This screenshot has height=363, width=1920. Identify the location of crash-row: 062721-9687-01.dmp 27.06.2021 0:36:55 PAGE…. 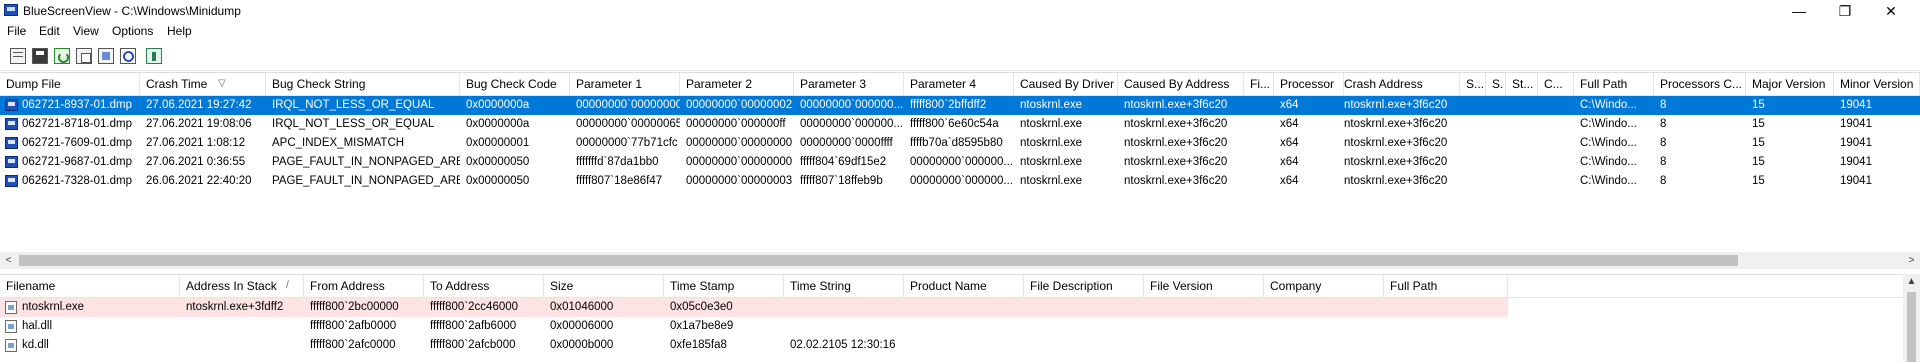
(960, 162).